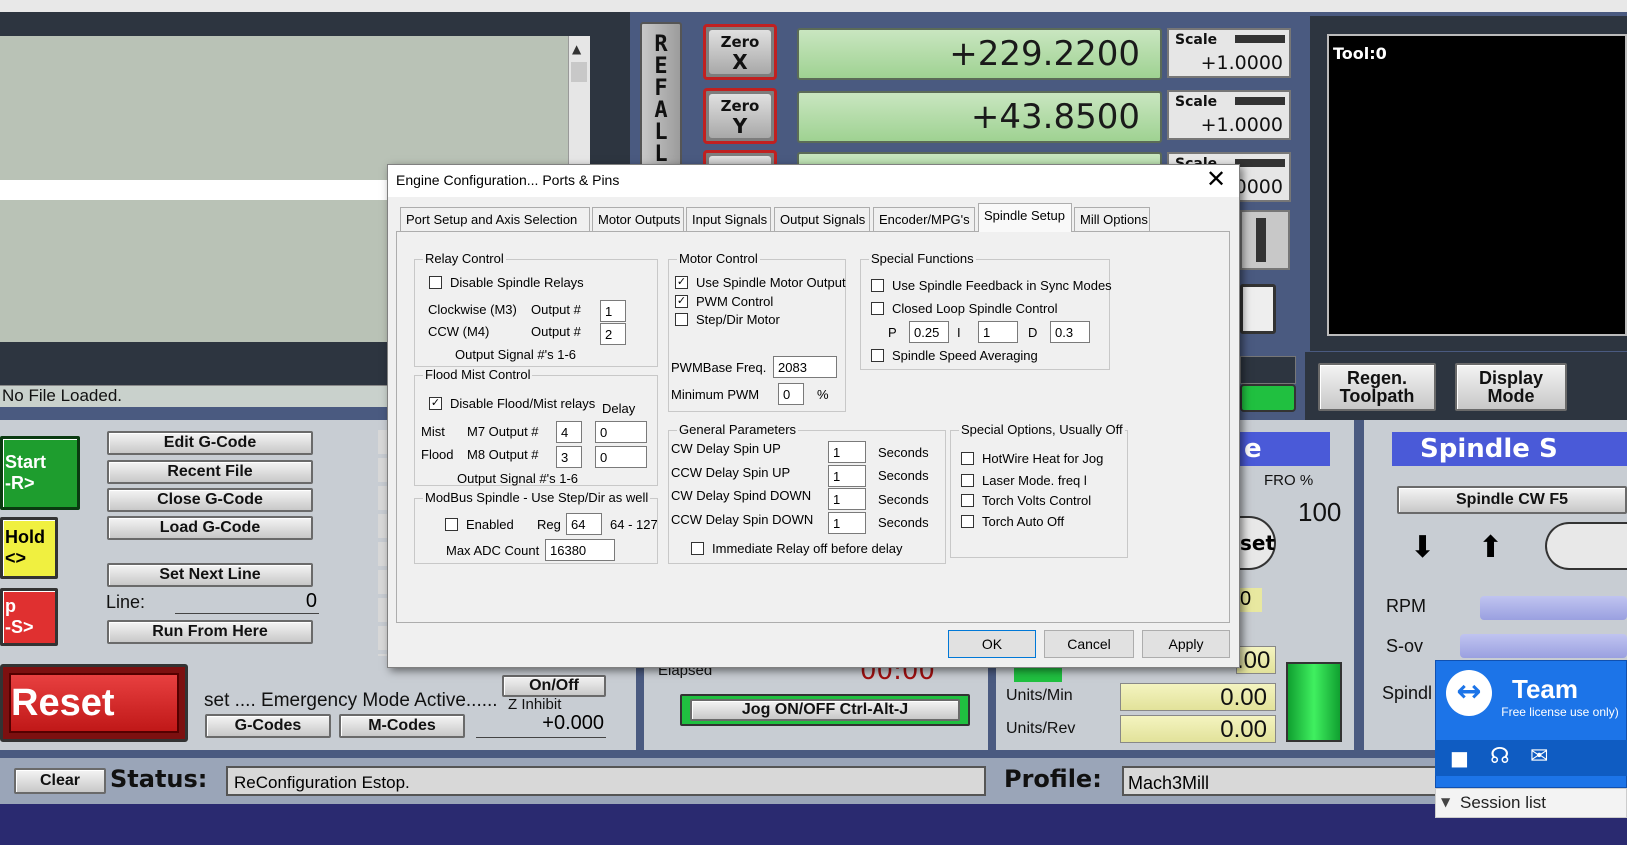 This screenshot has height=845, width=1627. What do you see at coordinates (797, 548) in the screenshot?
I see `immediate-relay-checkbox: Immediate Relay off before delay` at bounding box center [797, 548].